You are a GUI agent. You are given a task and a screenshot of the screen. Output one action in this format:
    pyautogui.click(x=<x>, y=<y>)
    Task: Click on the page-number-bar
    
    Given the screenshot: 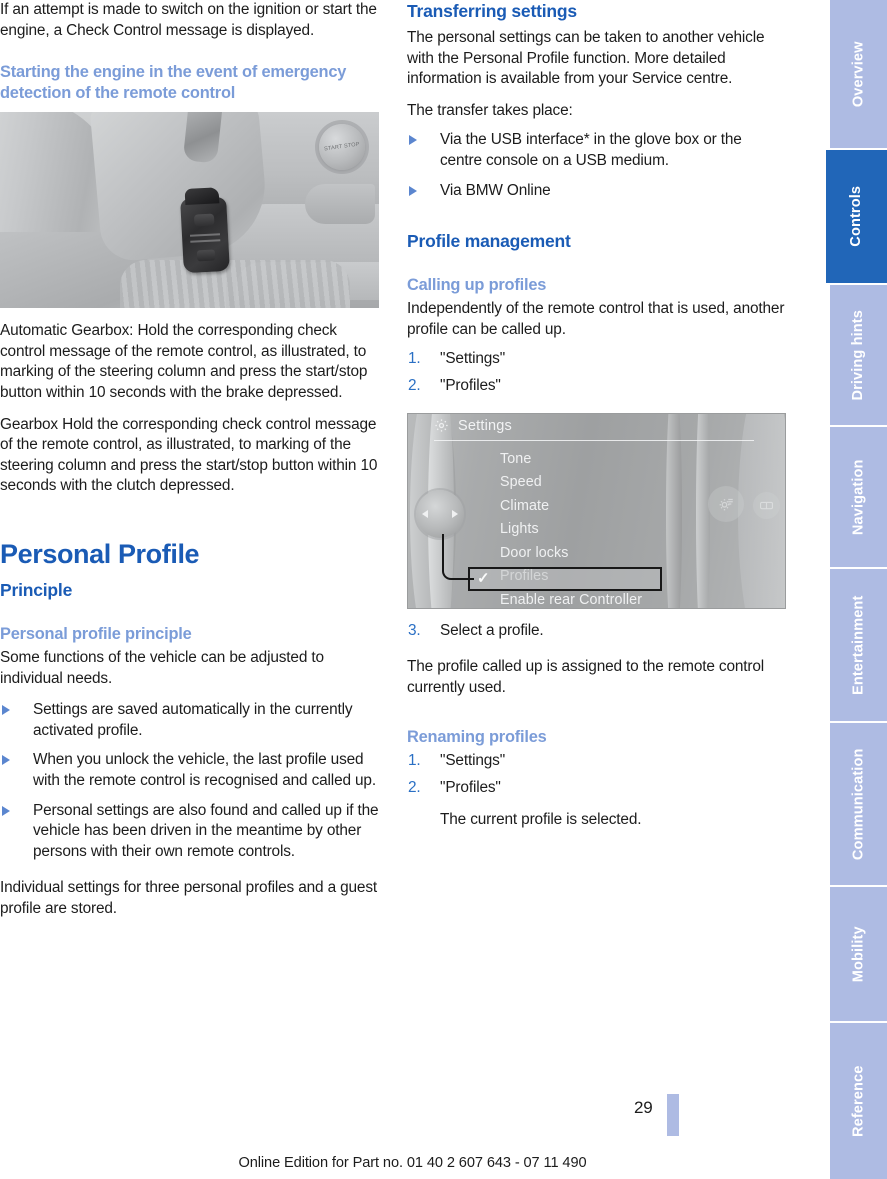 What is the action you would take?
    pyautogui.click(x=673, y=1115)
    